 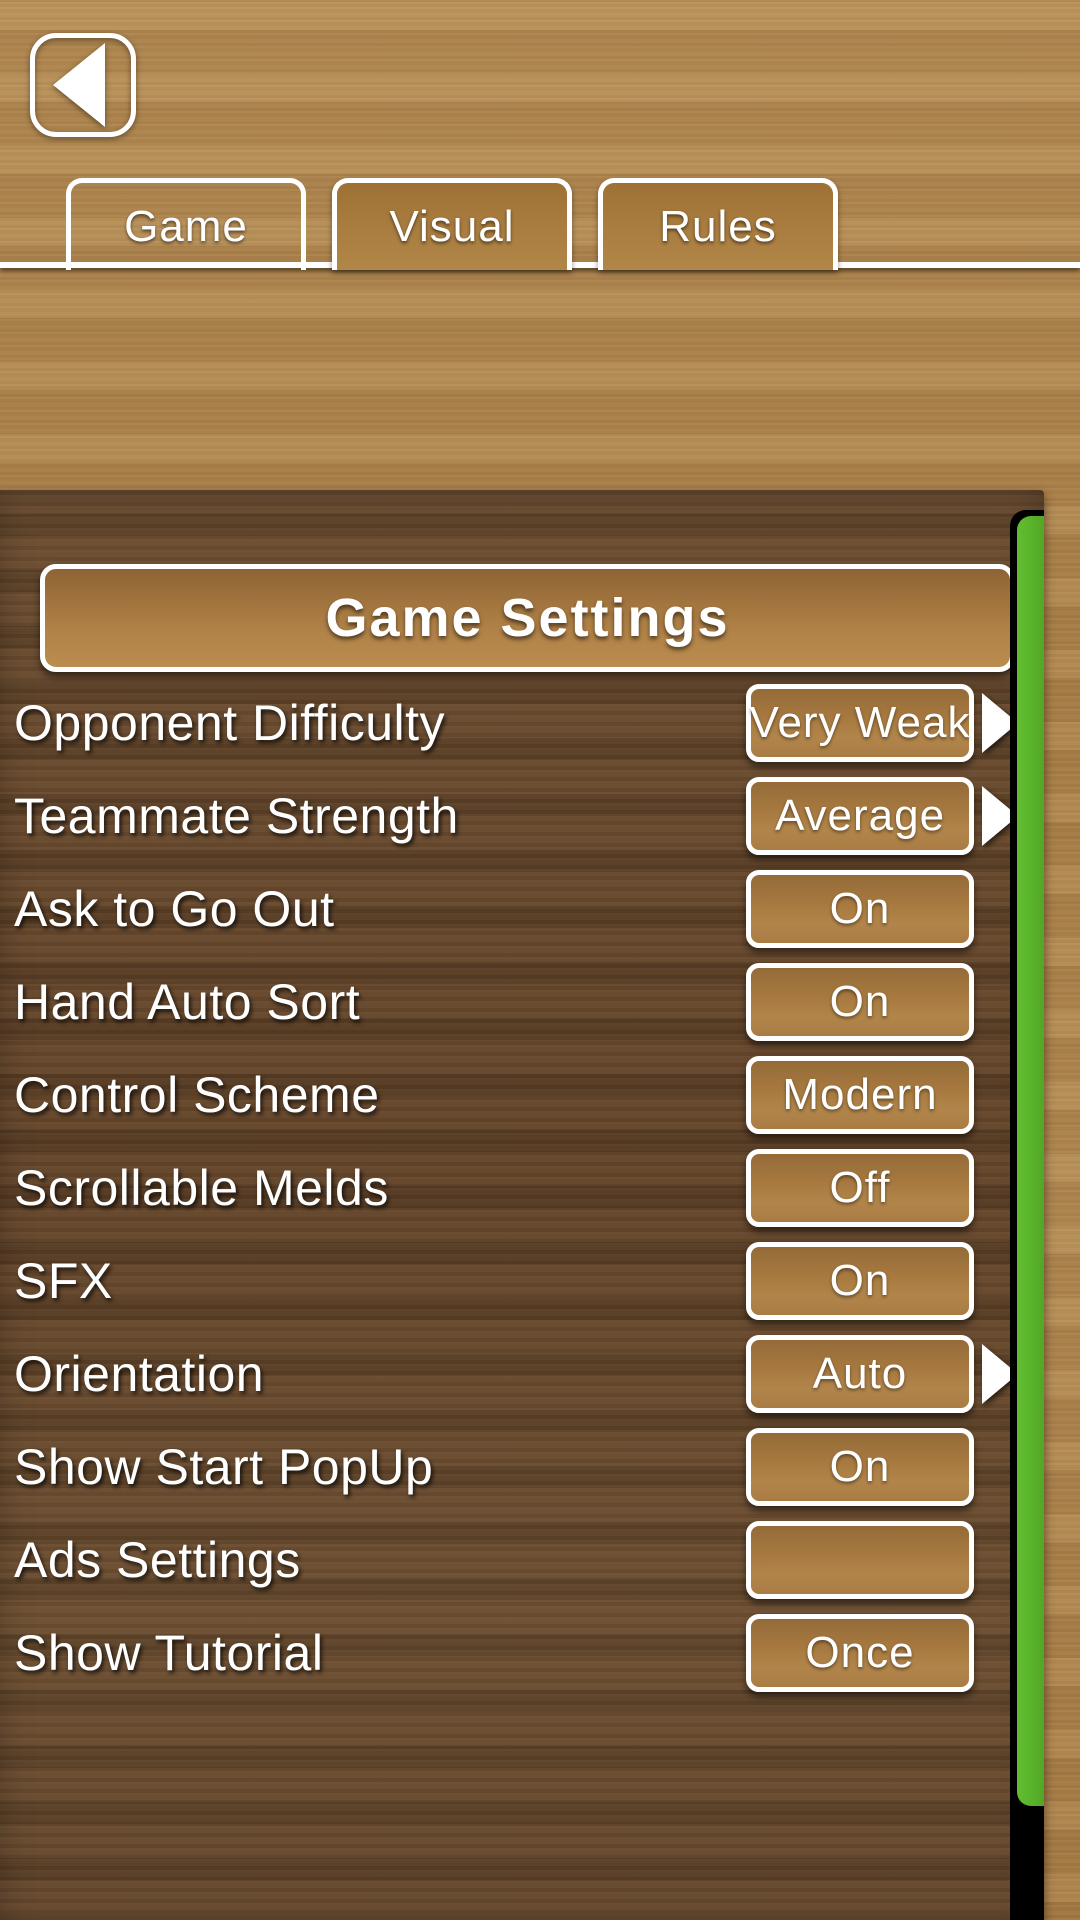 I want to click on setting-value-group: Off, so click(x=882, y=1187).